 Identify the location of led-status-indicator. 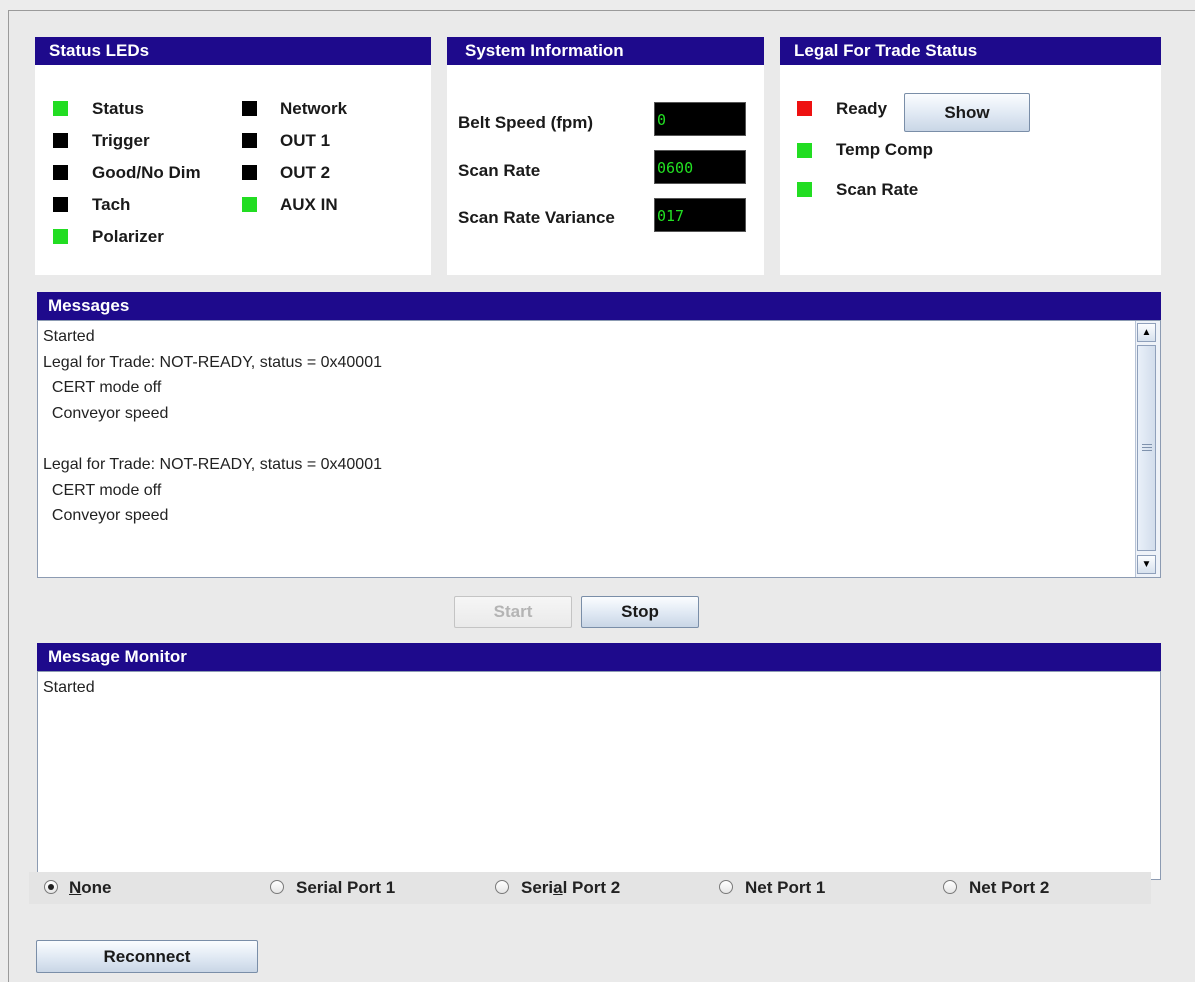
(60, 108).